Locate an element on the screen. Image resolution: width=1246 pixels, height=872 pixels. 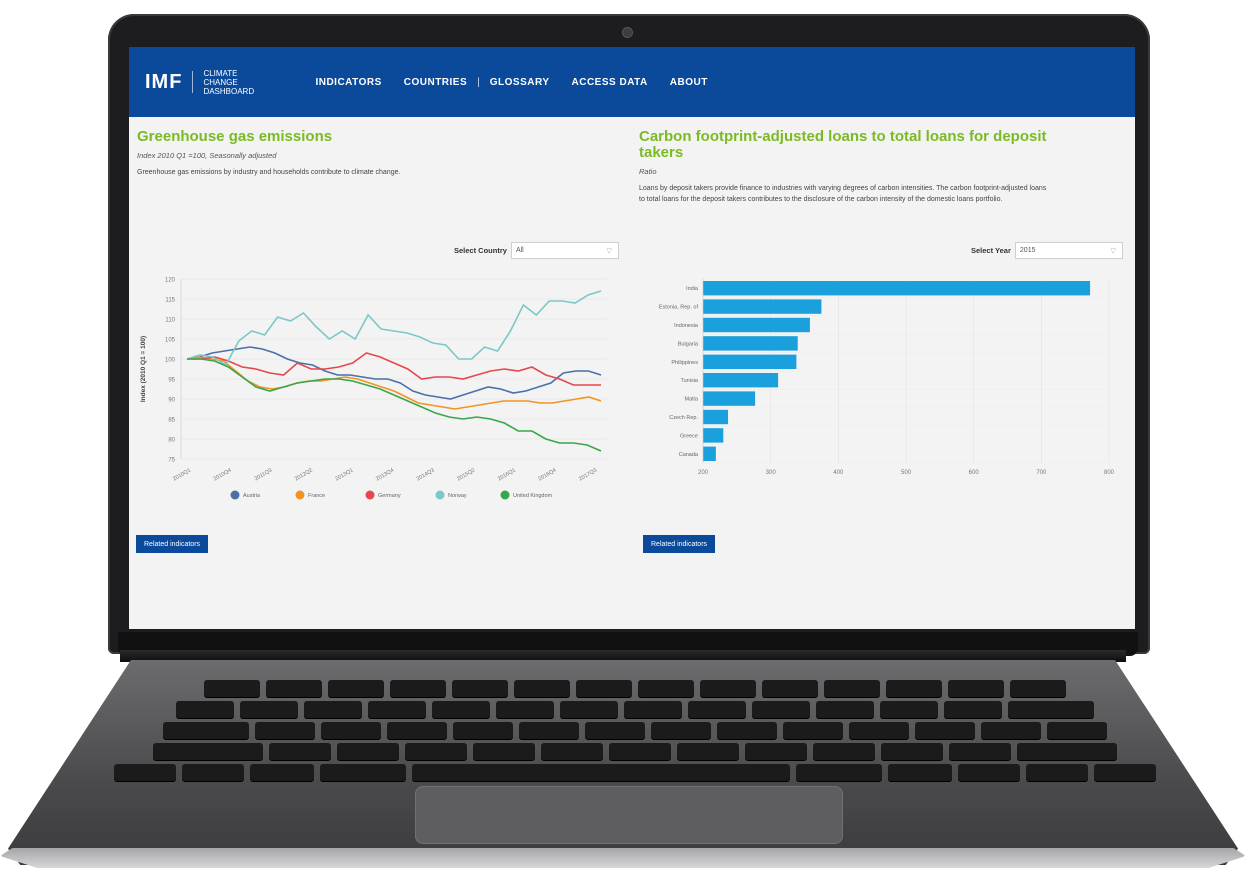
keyboard is located at coordinates (635, 735).